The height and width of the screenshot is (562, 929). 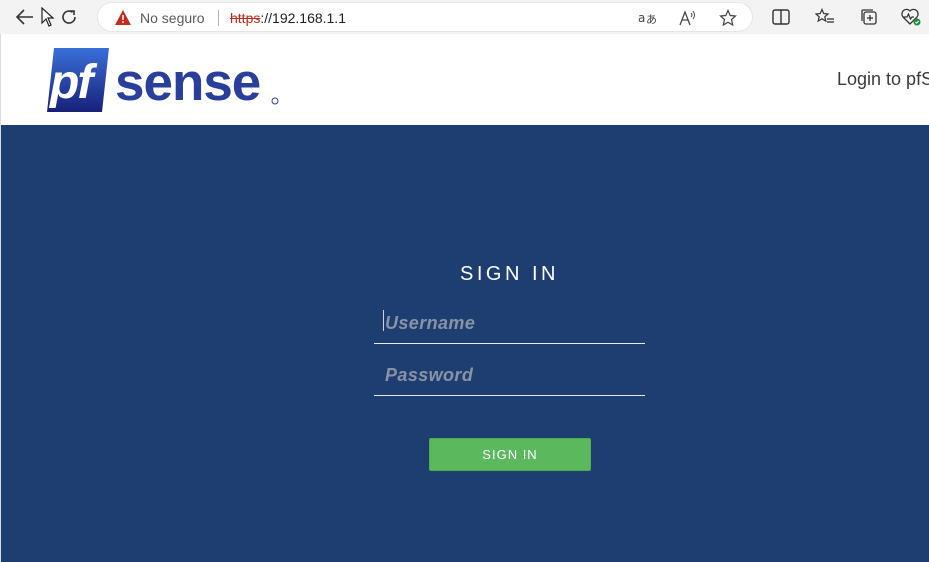 I want to click on favorite-star-icon, so click(x=728, y=18).